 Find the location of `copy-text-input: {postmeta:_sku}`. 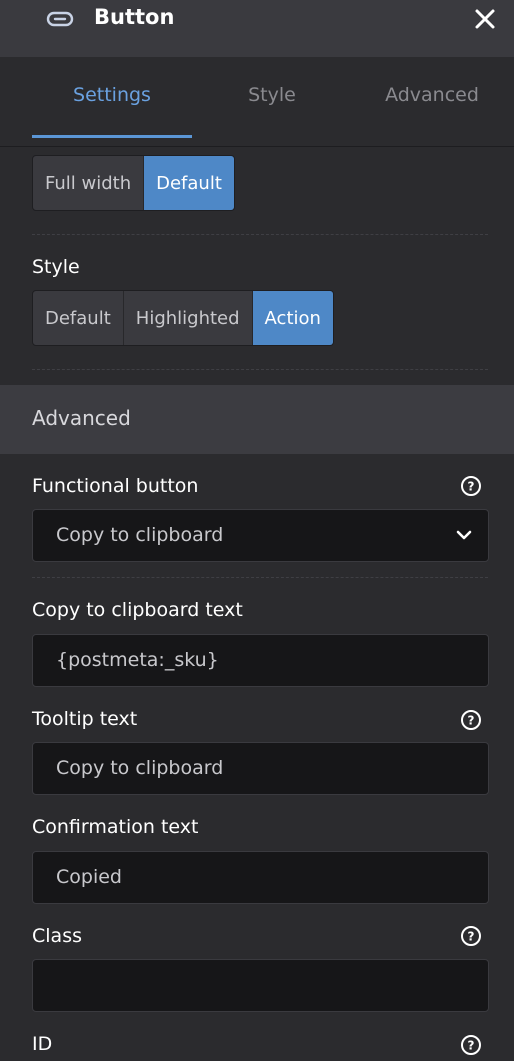

copy-text-input: {postmeta:_sku} is located at coordinates (260, 660).